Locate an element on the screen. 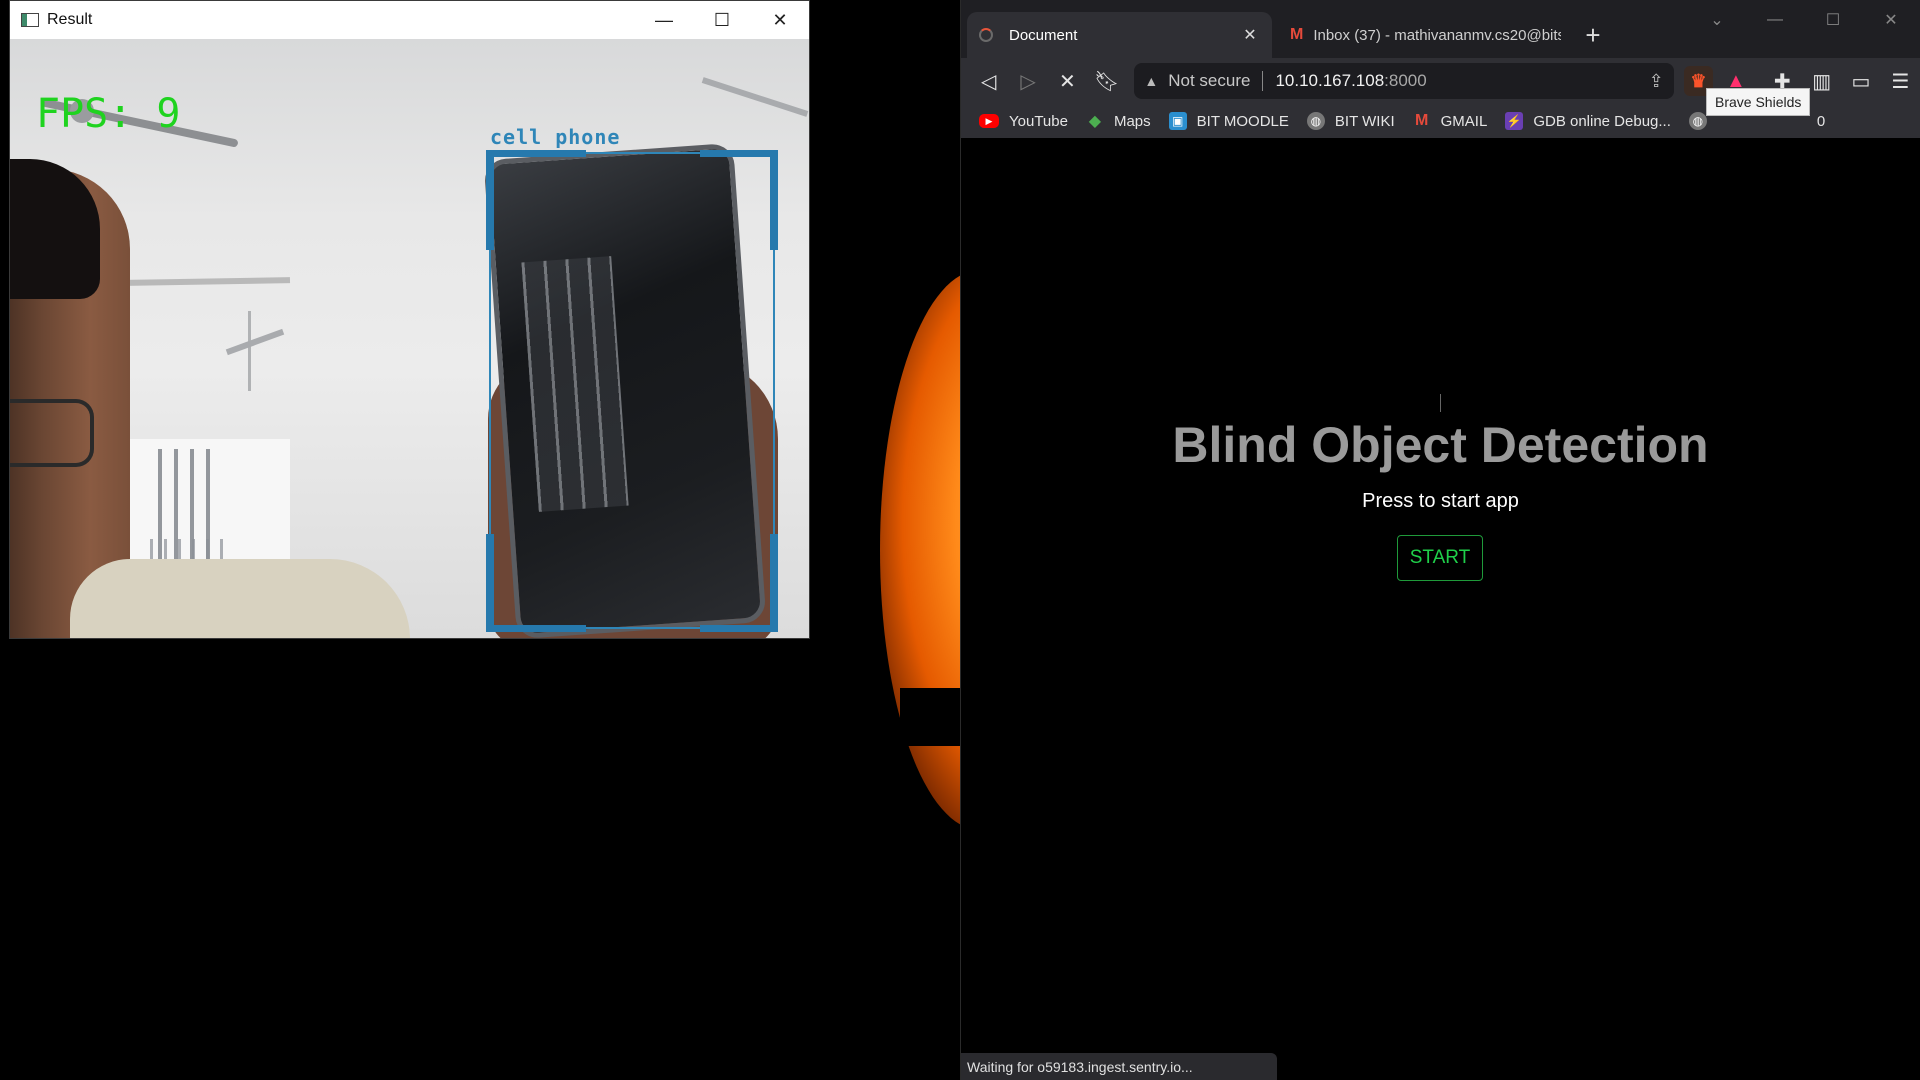  security-indicator: Not secure is located at coordinates (1209, 81).